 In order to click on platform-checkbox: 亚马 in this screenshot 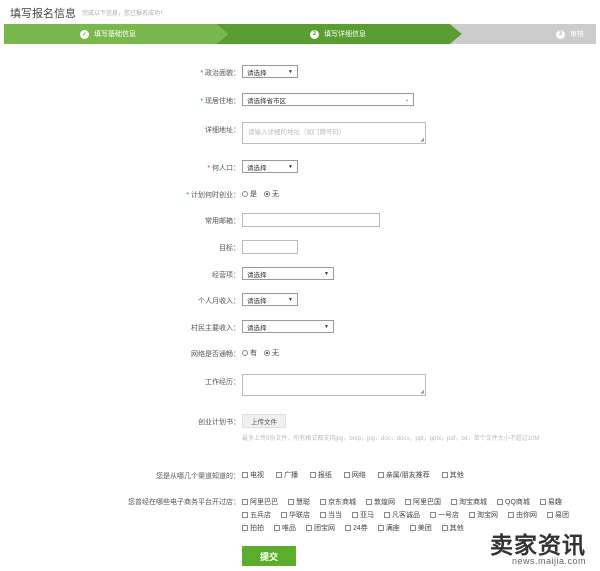, I will do `click(363, 515)`.